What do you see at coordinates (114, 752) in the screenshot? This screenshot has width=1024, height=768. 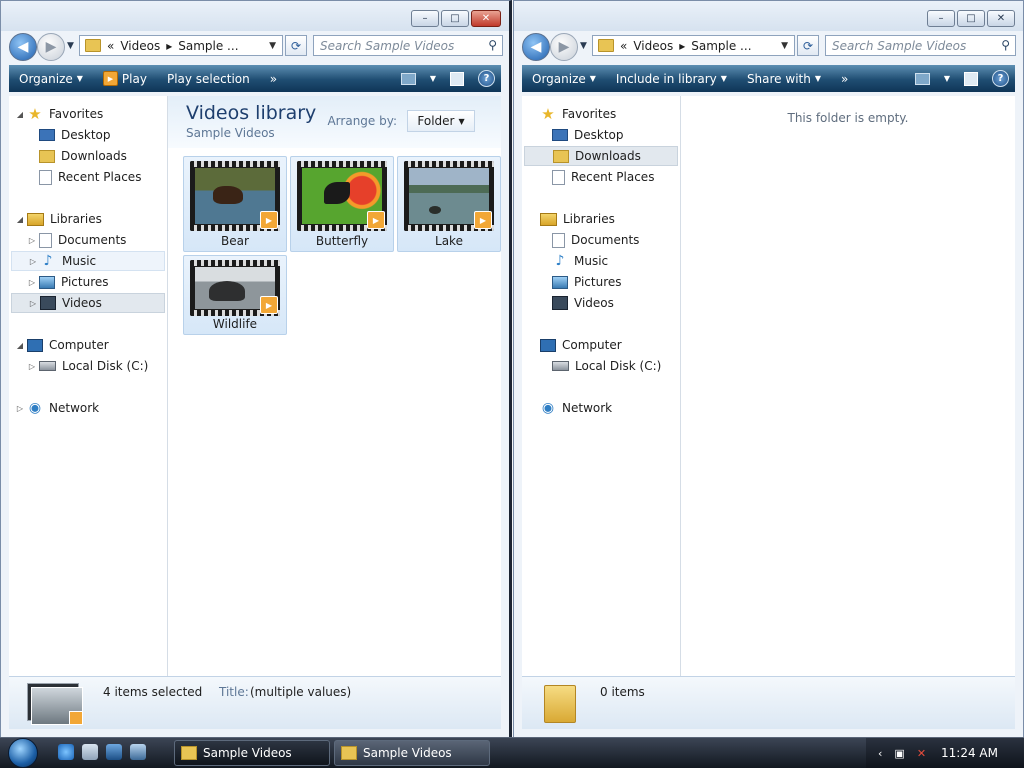 I see `show-desktop-icon` at bounding box center [114, 752].